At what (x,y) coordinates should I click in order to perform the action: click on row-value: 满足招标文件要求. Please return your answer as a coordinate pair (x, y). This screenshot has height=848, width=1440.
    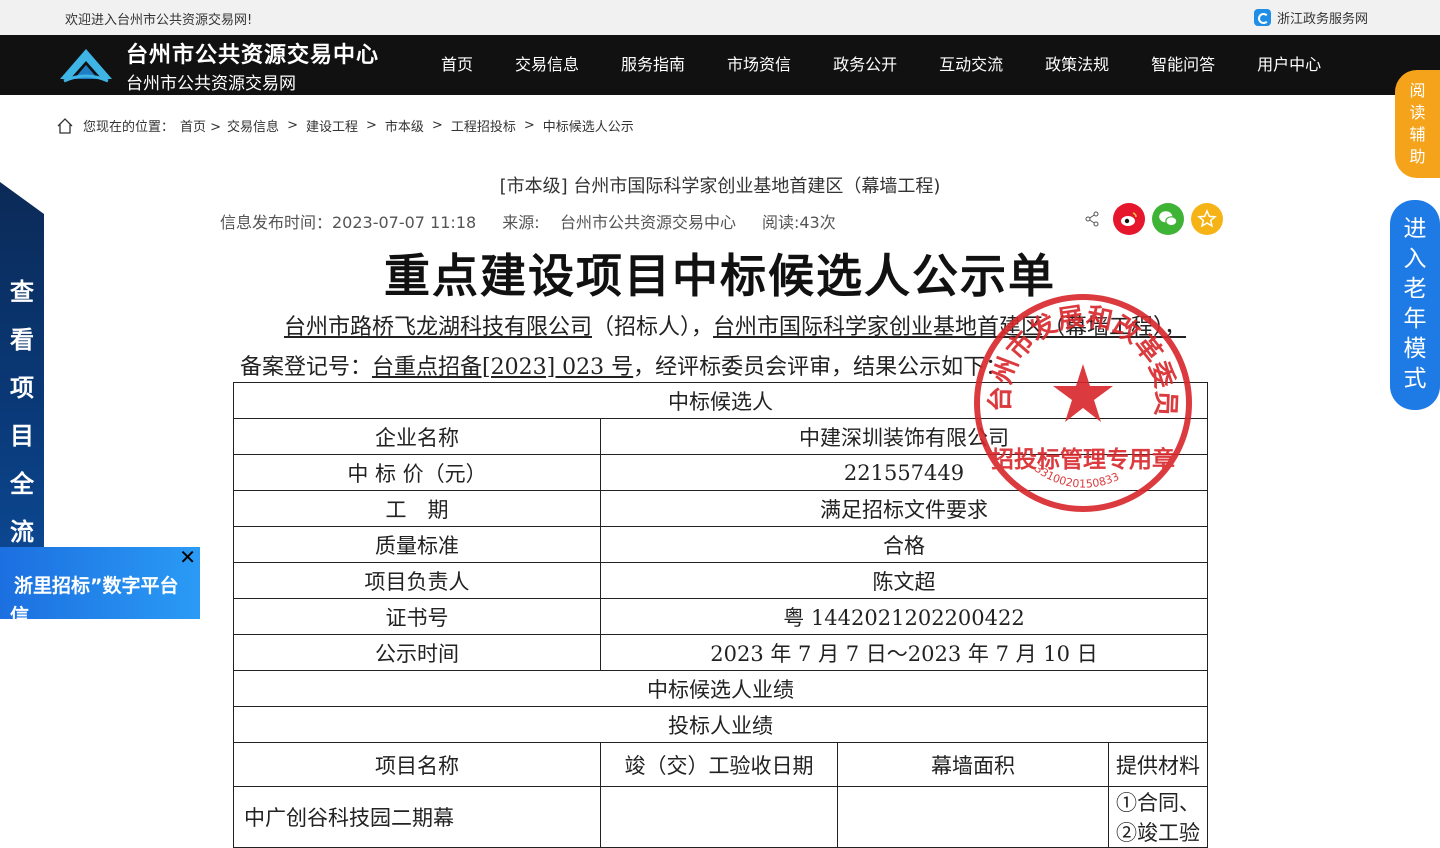
    Looking at the image, I should click on (904, 508).